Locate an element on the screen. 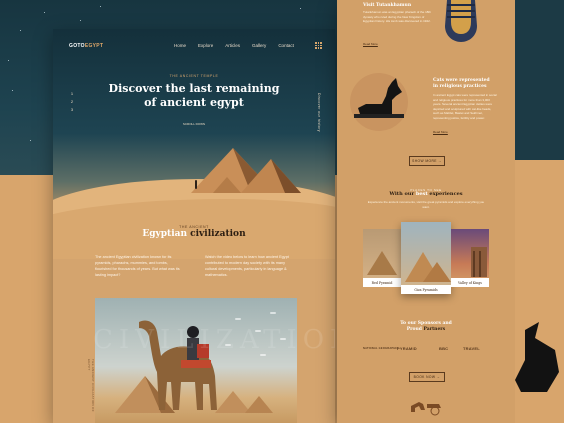 This screenshot has width=564, height=423. pyramids-icon is located at coordinates (428, 267).